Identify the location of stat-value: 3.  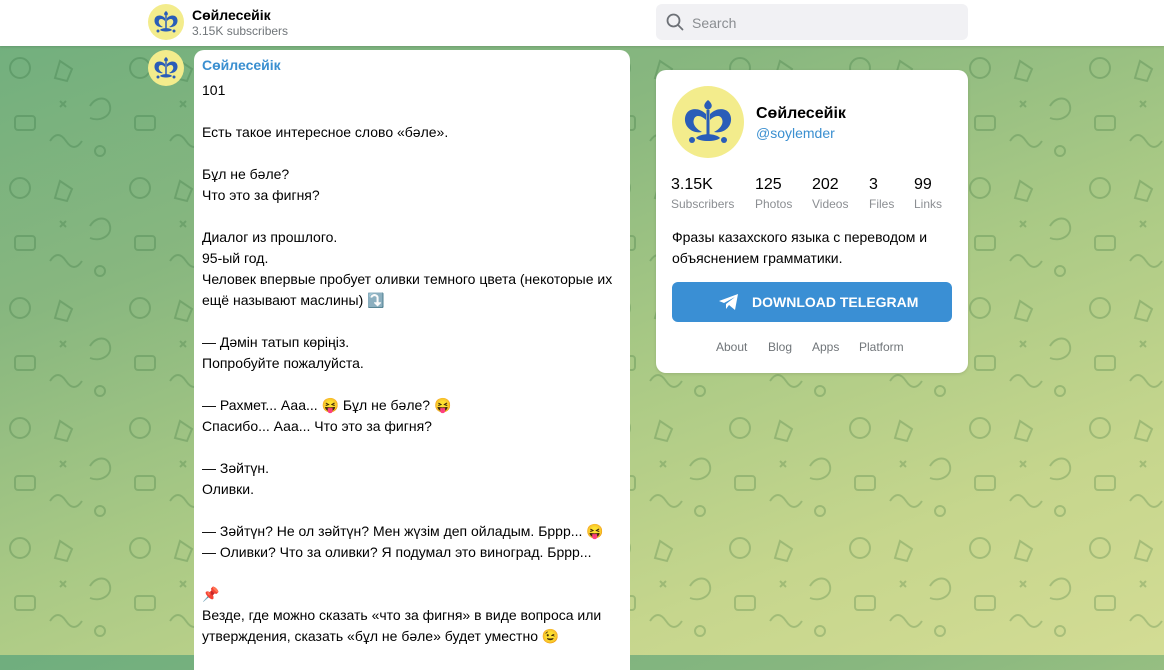
(873, 184).